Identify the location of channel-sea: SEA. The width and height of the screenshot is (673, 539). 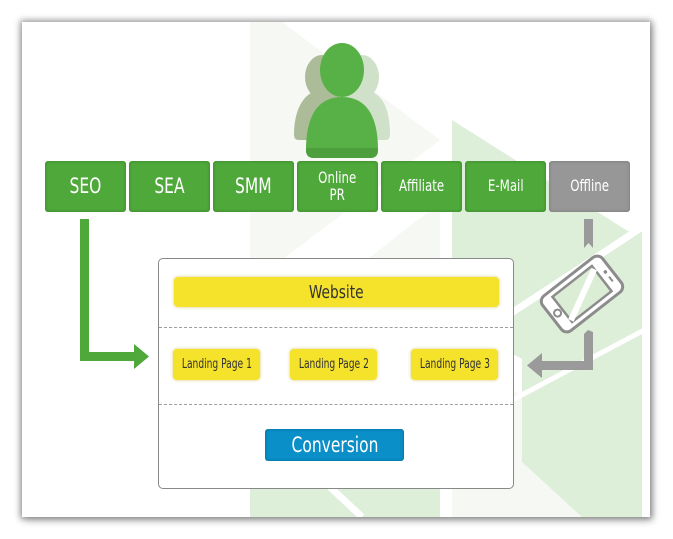
(169, 186).